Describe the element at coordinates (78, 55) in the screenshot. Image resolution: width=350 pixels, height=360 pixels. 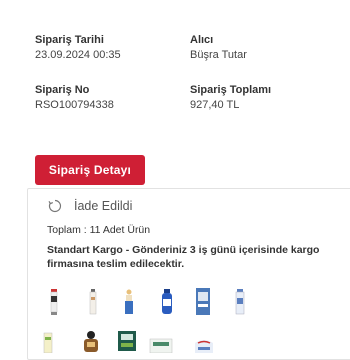
I see `order-date-value: 23.09.2024 00:35` at that location.